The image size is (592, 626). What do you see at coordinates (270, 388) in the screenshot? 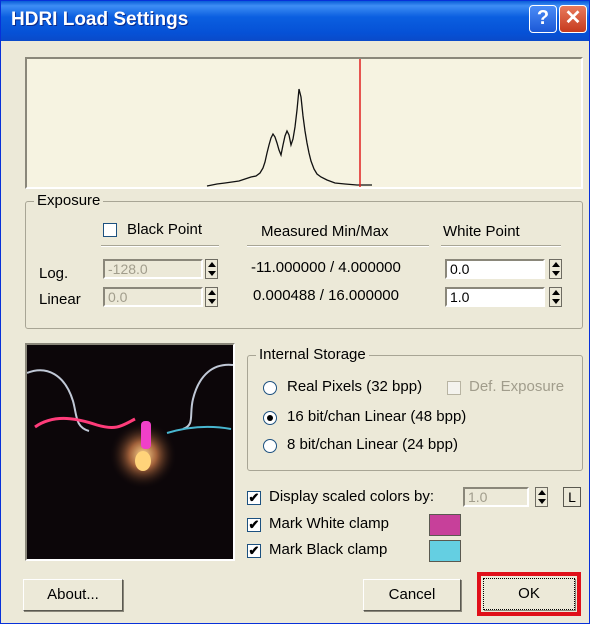
I see `real-pixels-radio` at bounding box center [270, 388].